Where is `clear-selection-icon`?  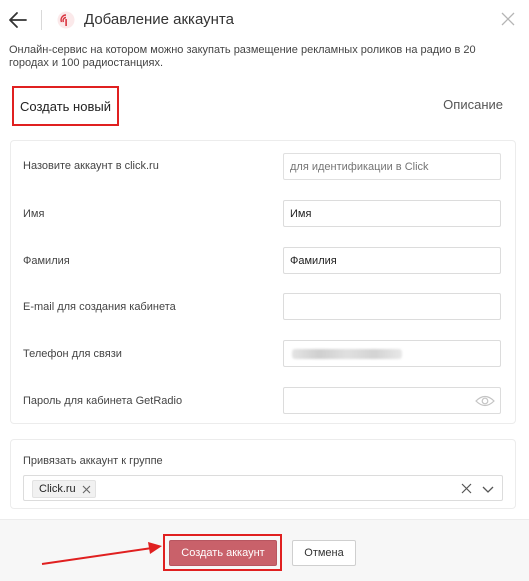 clear-selection-icon is located at coordinates (466, 488).